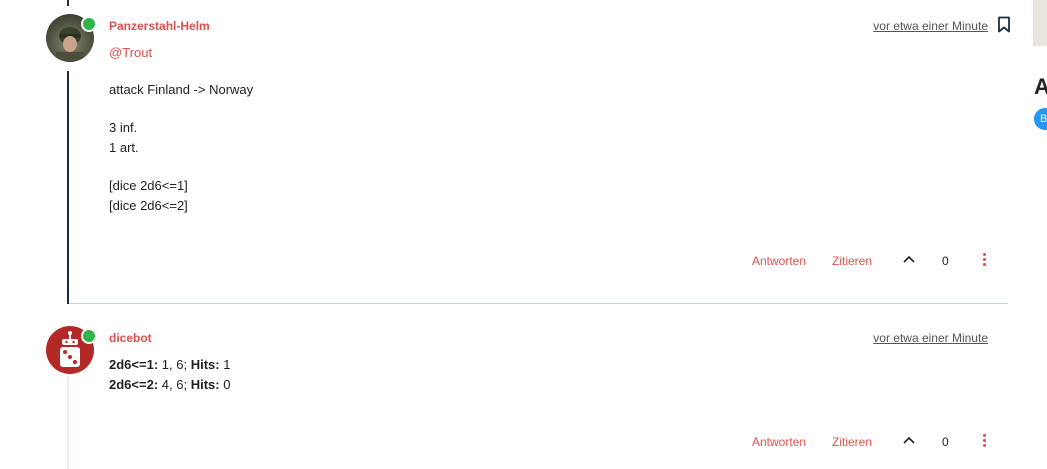 Image resolution: width=1047 pixels, height=469 pixels. What do you see at coordinates (148, 205) in the screenshot?
I see `post-text-line: [dice 2d6<=2]` at bounding box center [148, 205].